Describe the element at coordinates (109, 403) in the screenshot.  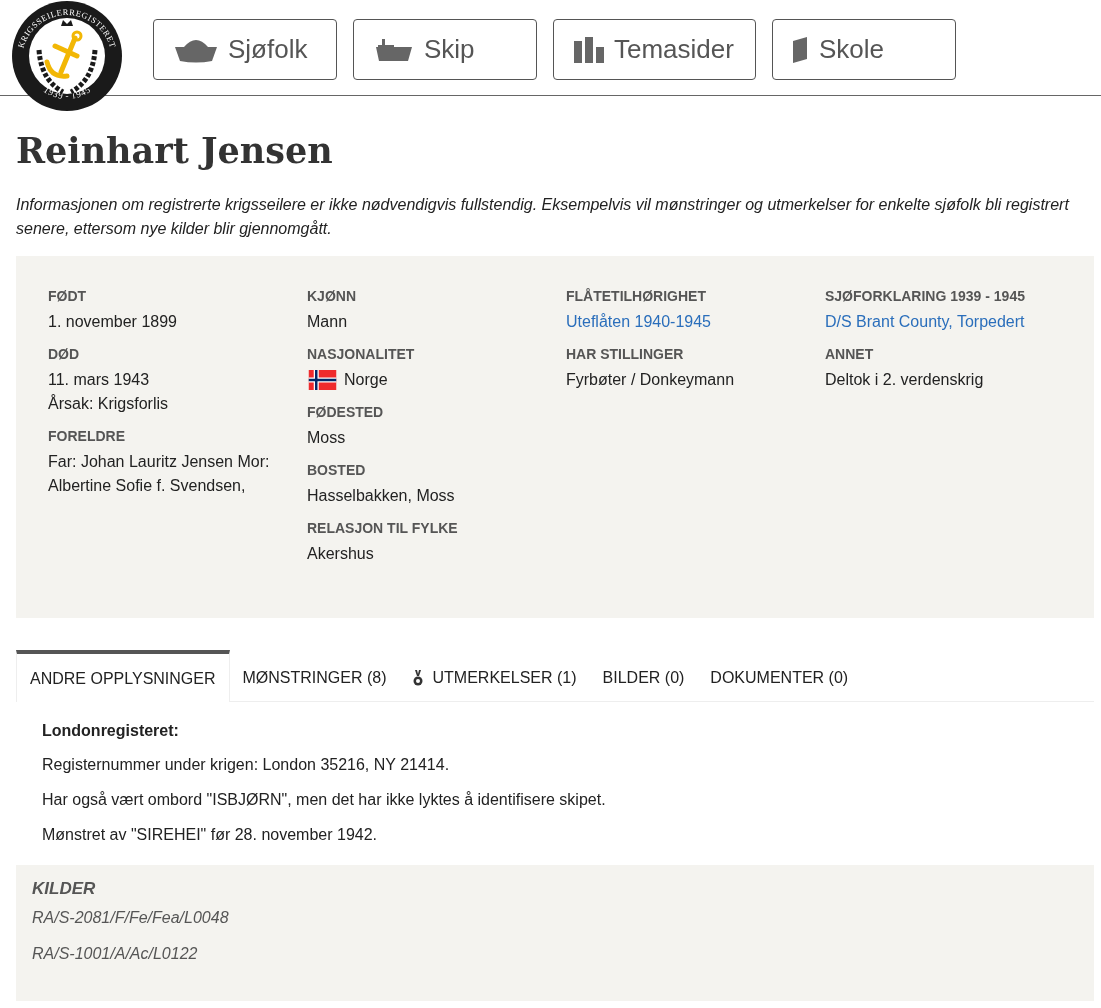
I see `field-value: Årsak: Krigsforlis` at that location.